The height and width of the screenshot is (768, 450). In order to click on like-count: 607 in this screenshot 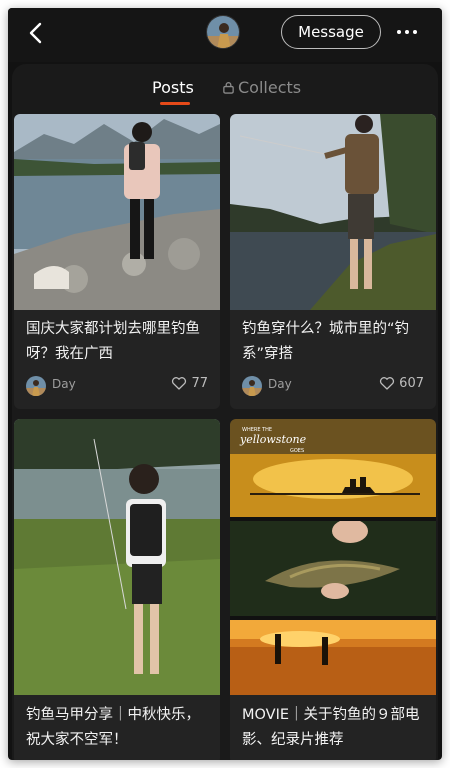, I will do `click(411, 383)`.